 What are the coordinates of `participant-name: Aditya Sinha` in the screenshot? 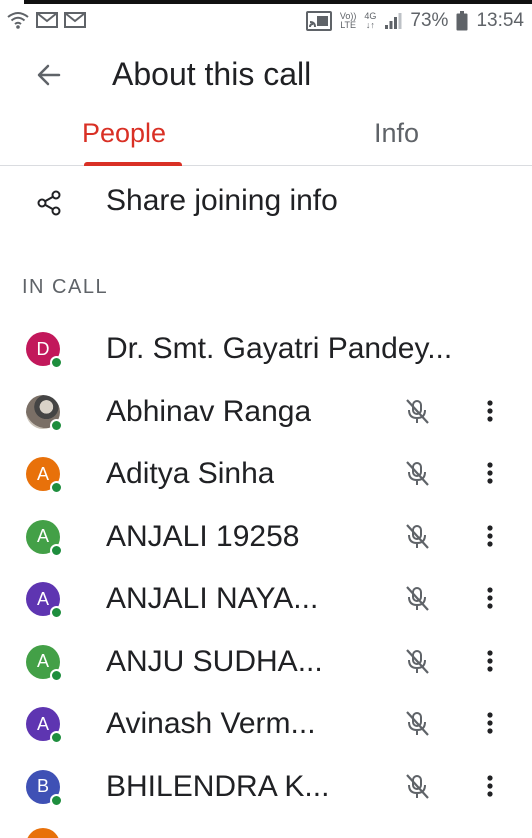 It's located at (190, 473).